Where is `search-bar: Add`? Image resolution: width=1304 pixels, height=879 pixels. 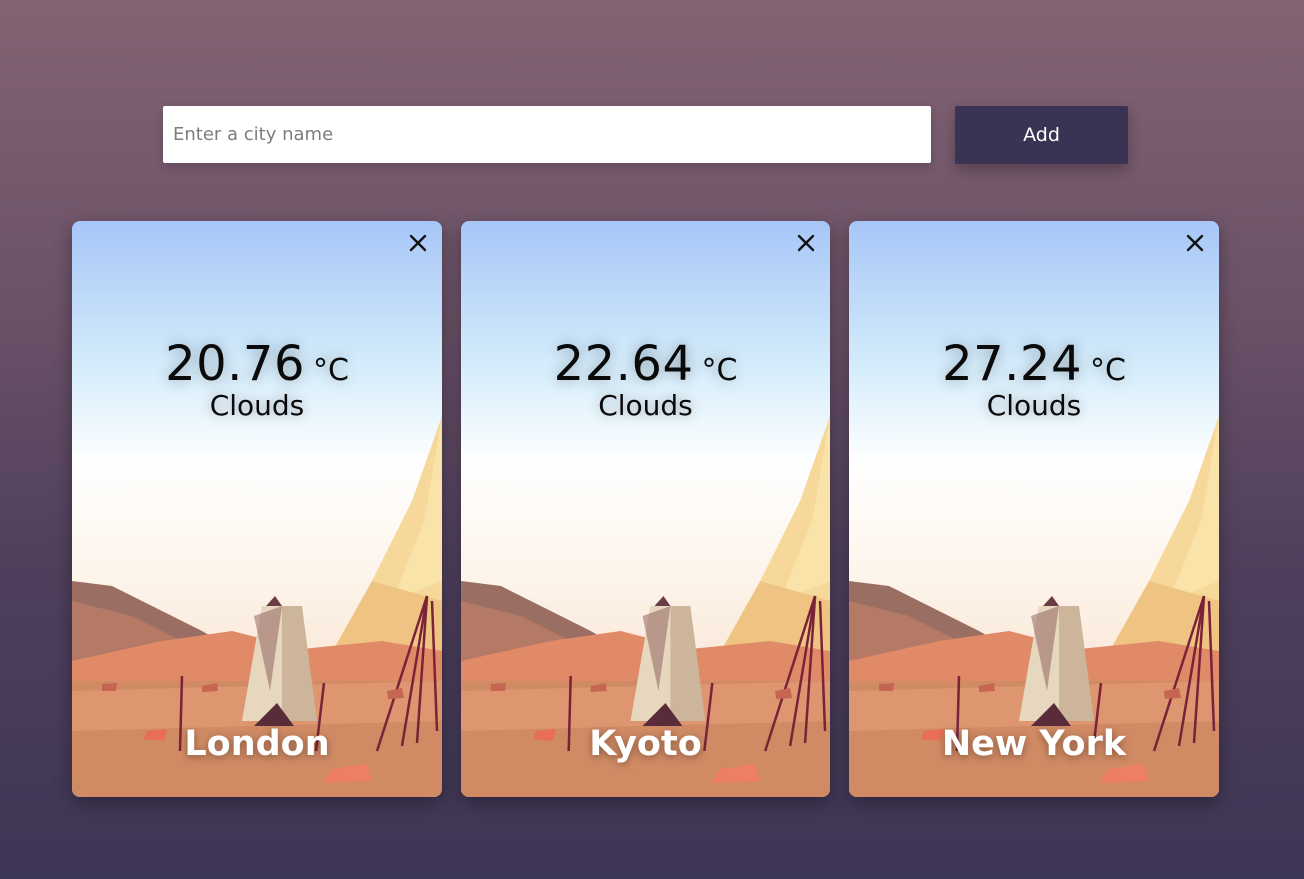
search-bar: Add is located at coordinates (646, 135).